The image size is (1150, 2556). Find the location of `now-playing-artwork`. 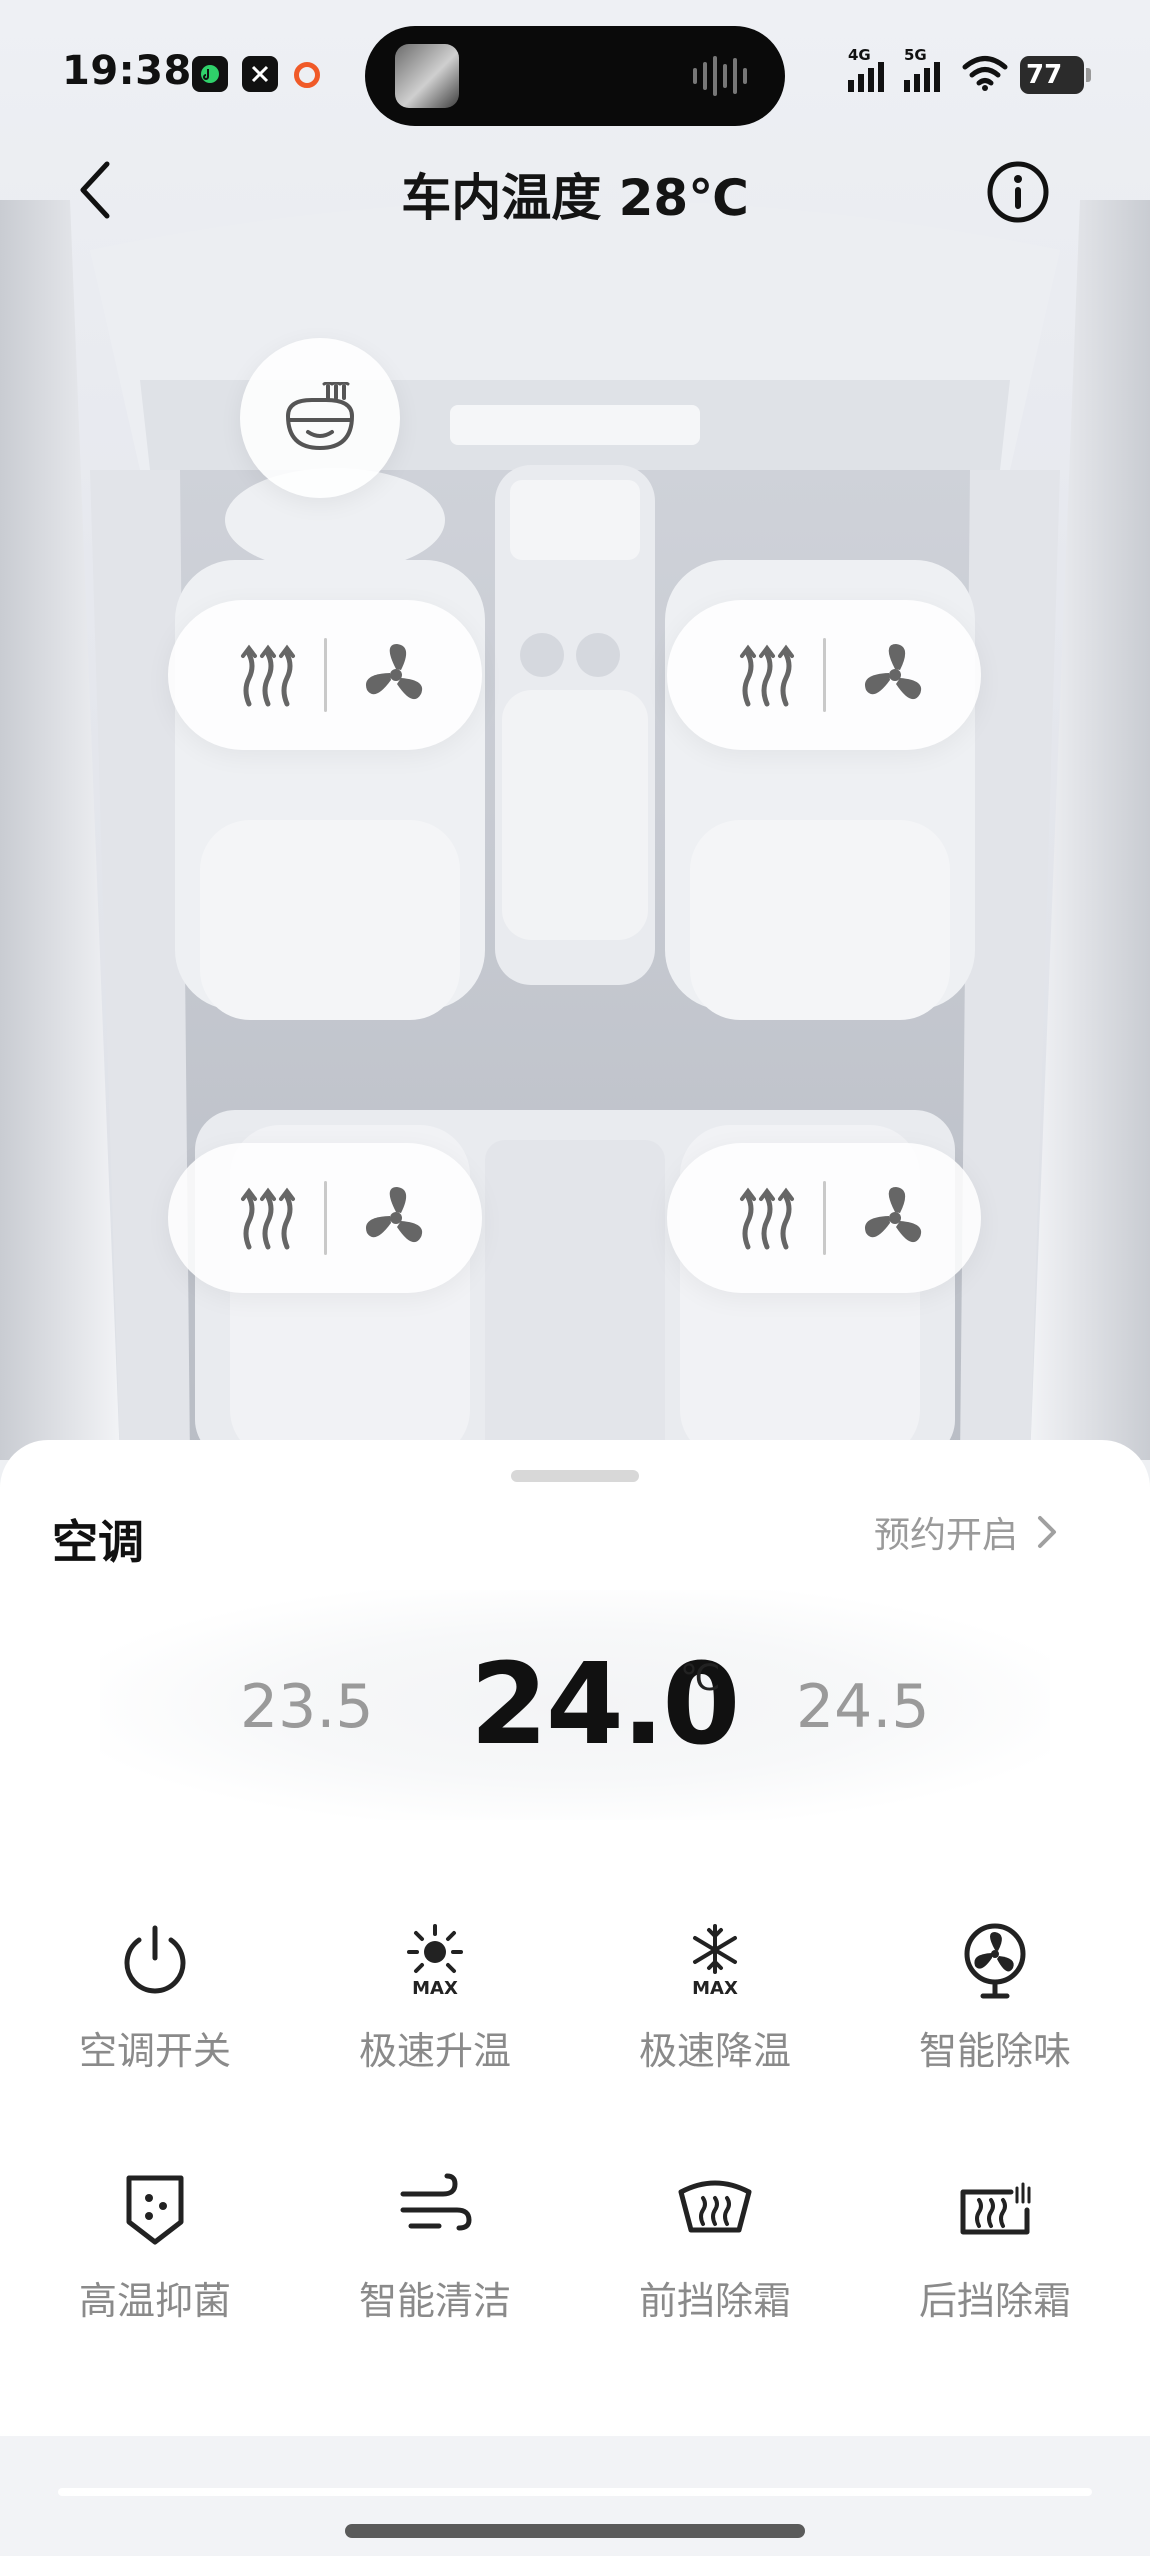

now-playing-artwork is located at coordinates (427, 76).